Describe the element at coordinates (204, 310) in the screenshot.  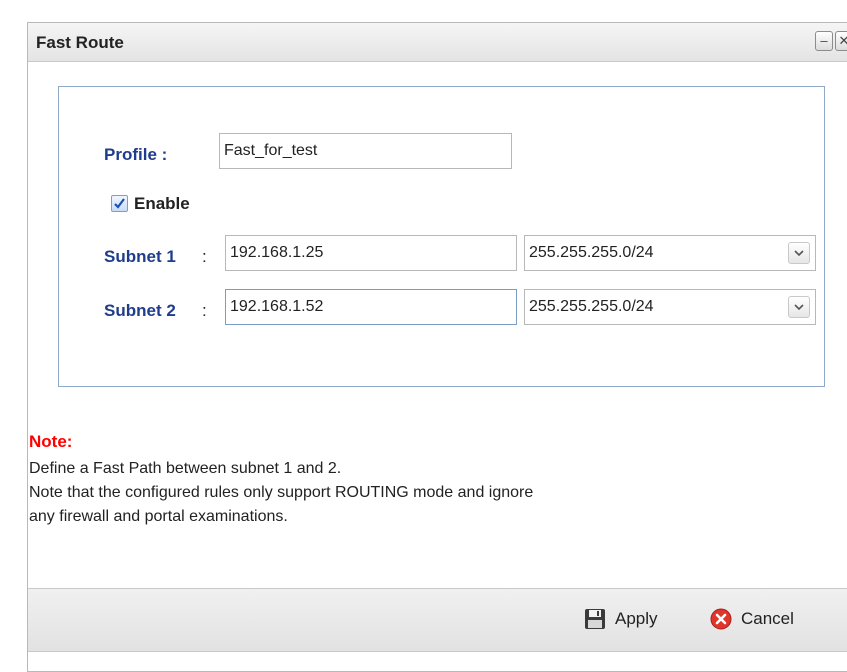
I see `subnet2-colon: :` at that location.